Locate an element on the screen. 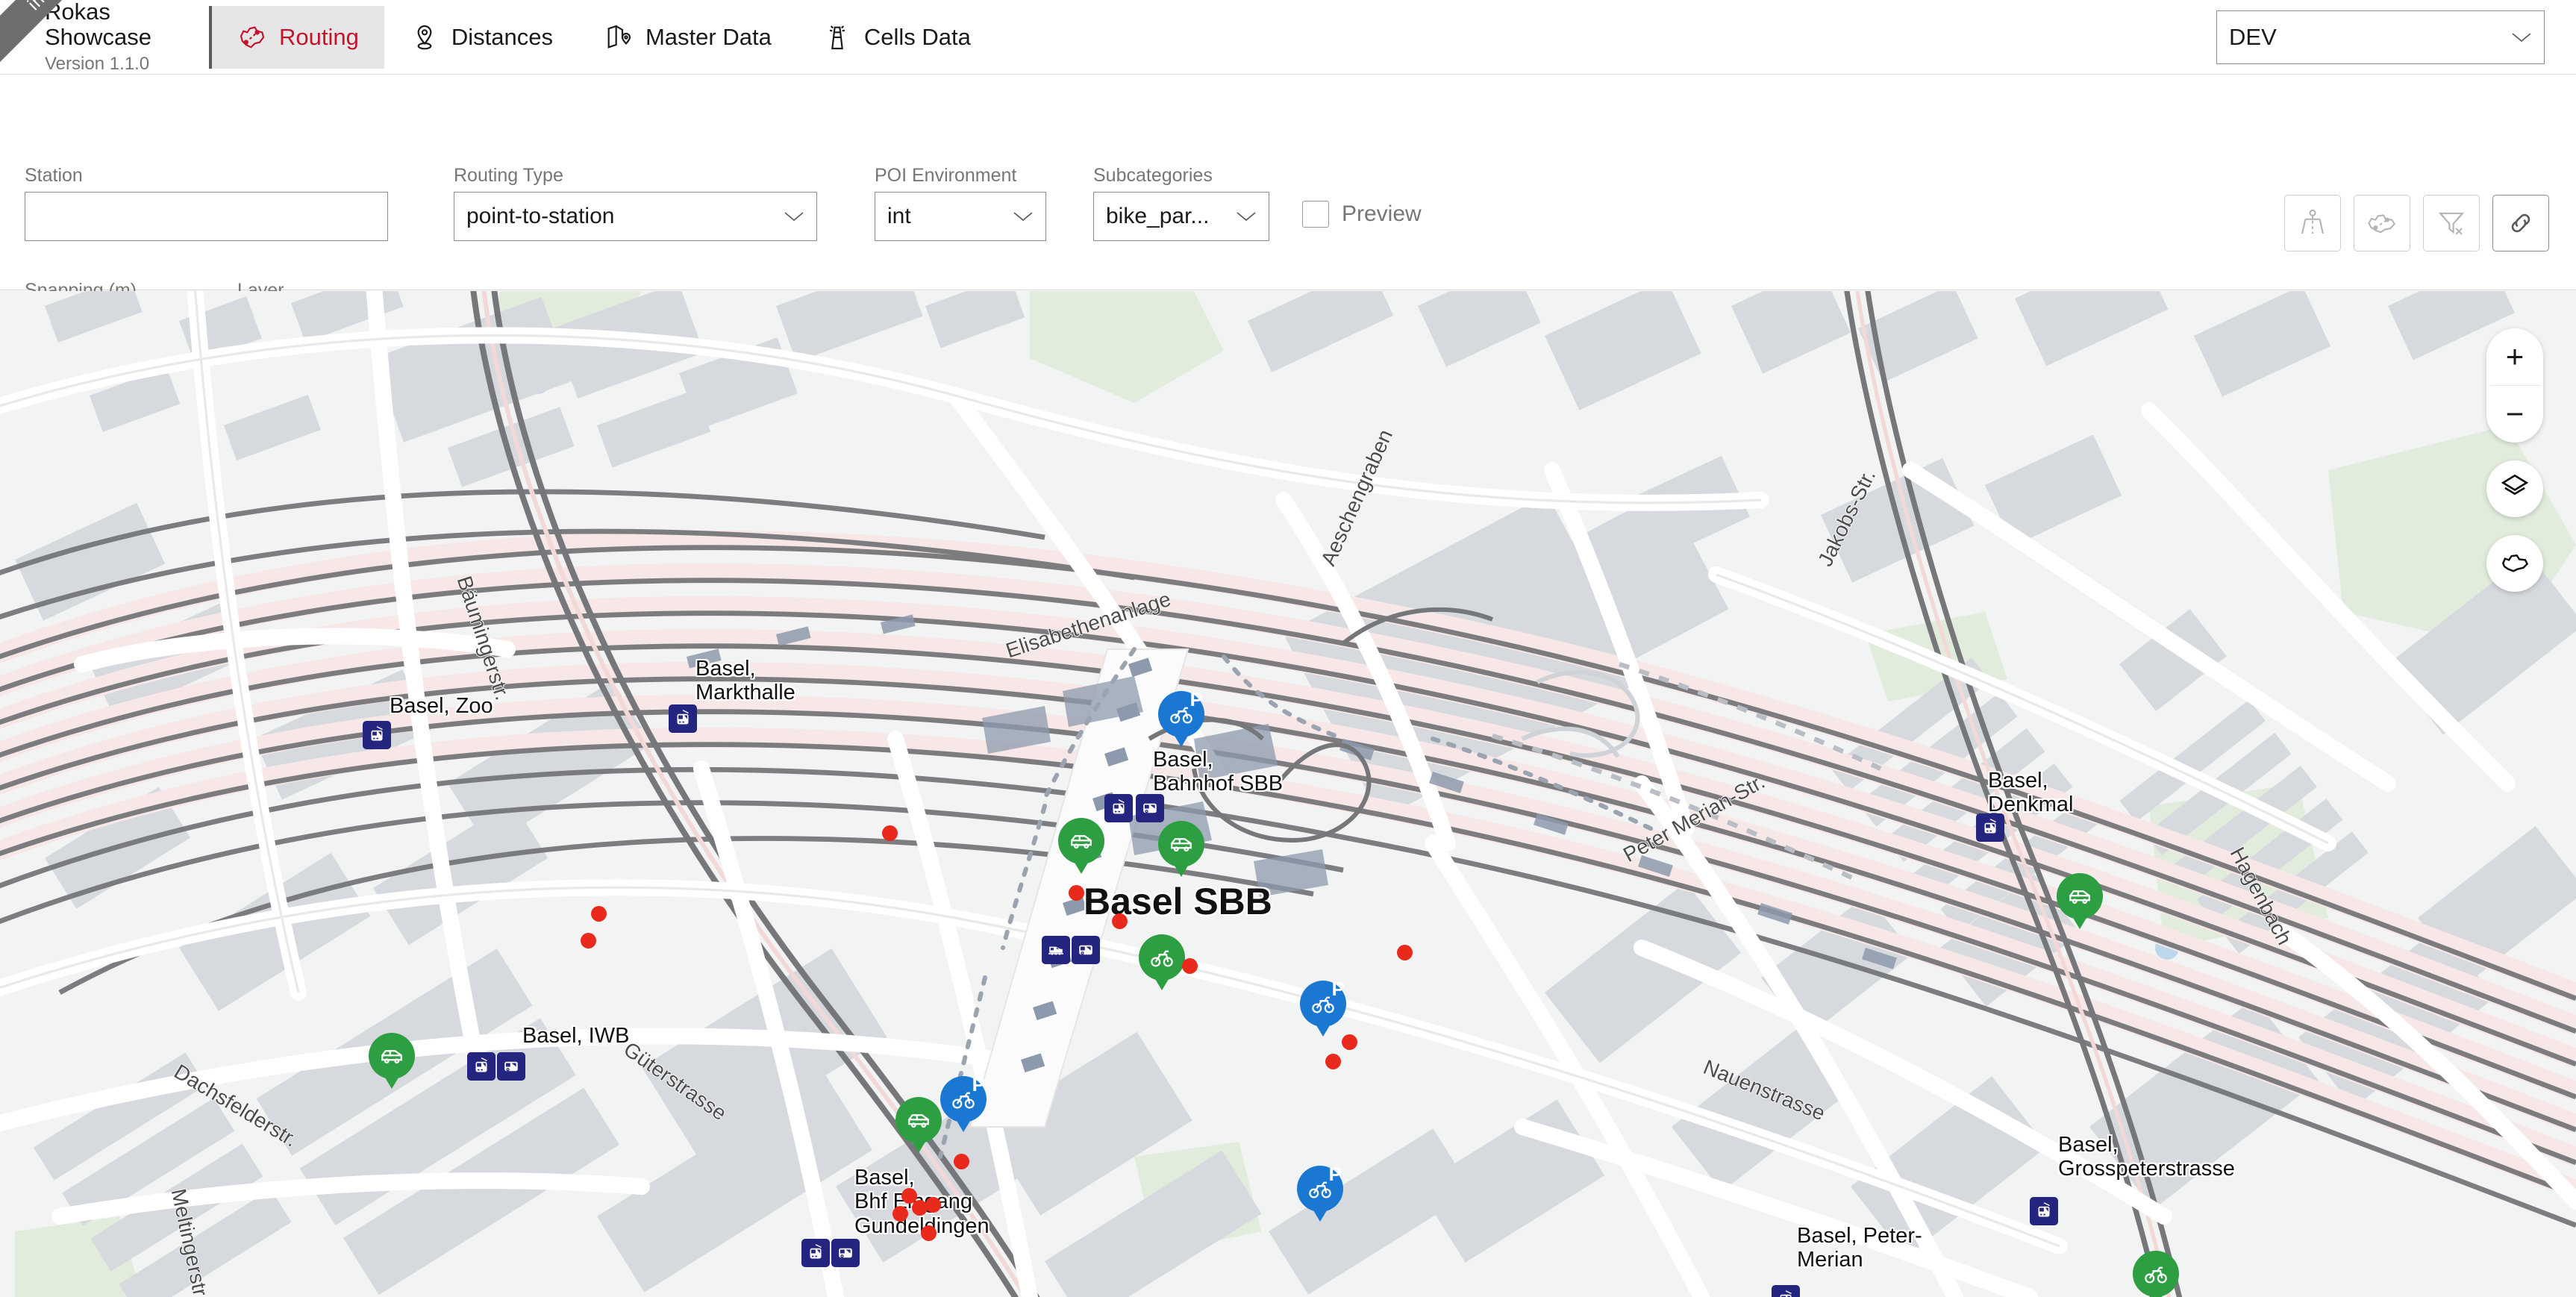 The width and height of the screenshot is (2576, 1297). station-label: Station is located at coordinates (54, 175).